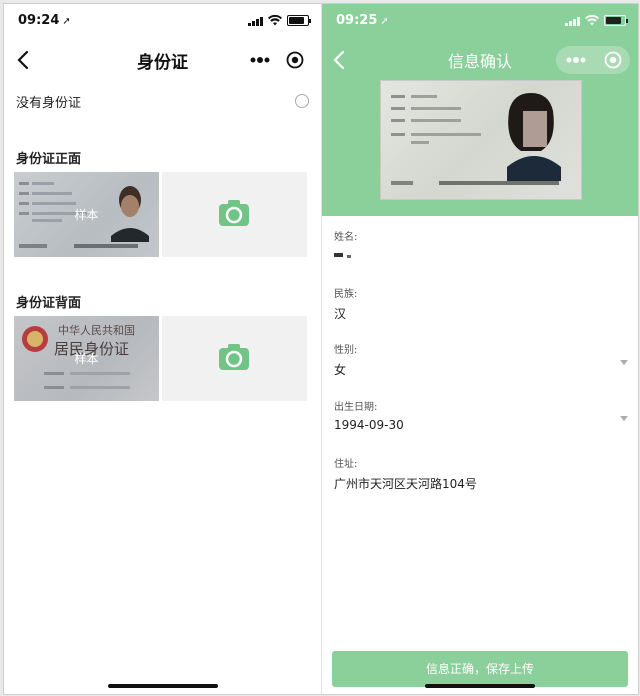 The width and height of the screenshot is (640, 696). I want to click on birth-date-value: 1994-09-30, so click(369, 425).